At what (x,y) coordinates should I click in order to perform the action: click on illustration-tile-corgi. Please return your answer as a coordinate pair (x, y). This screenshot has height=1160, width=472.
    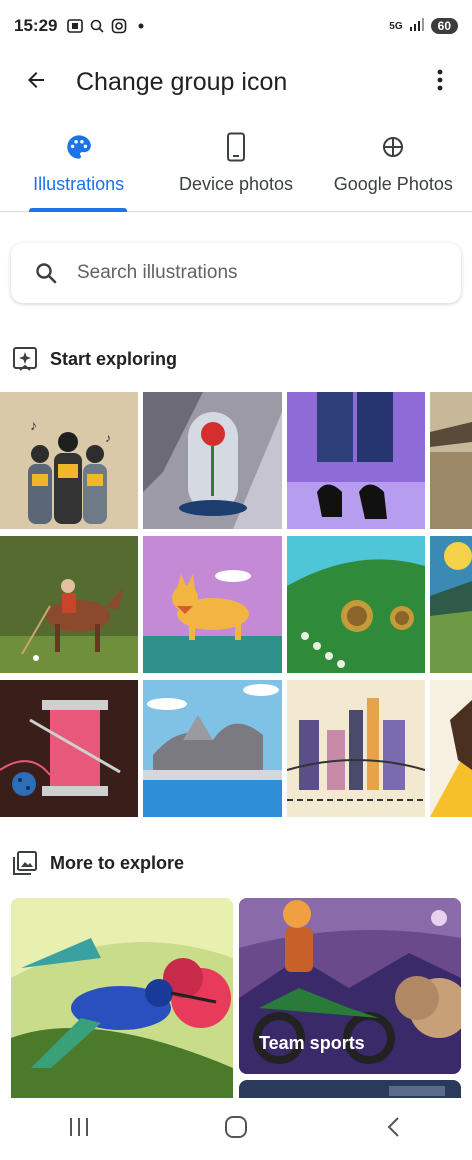
    Looking at the image, I should click on (212, 604).